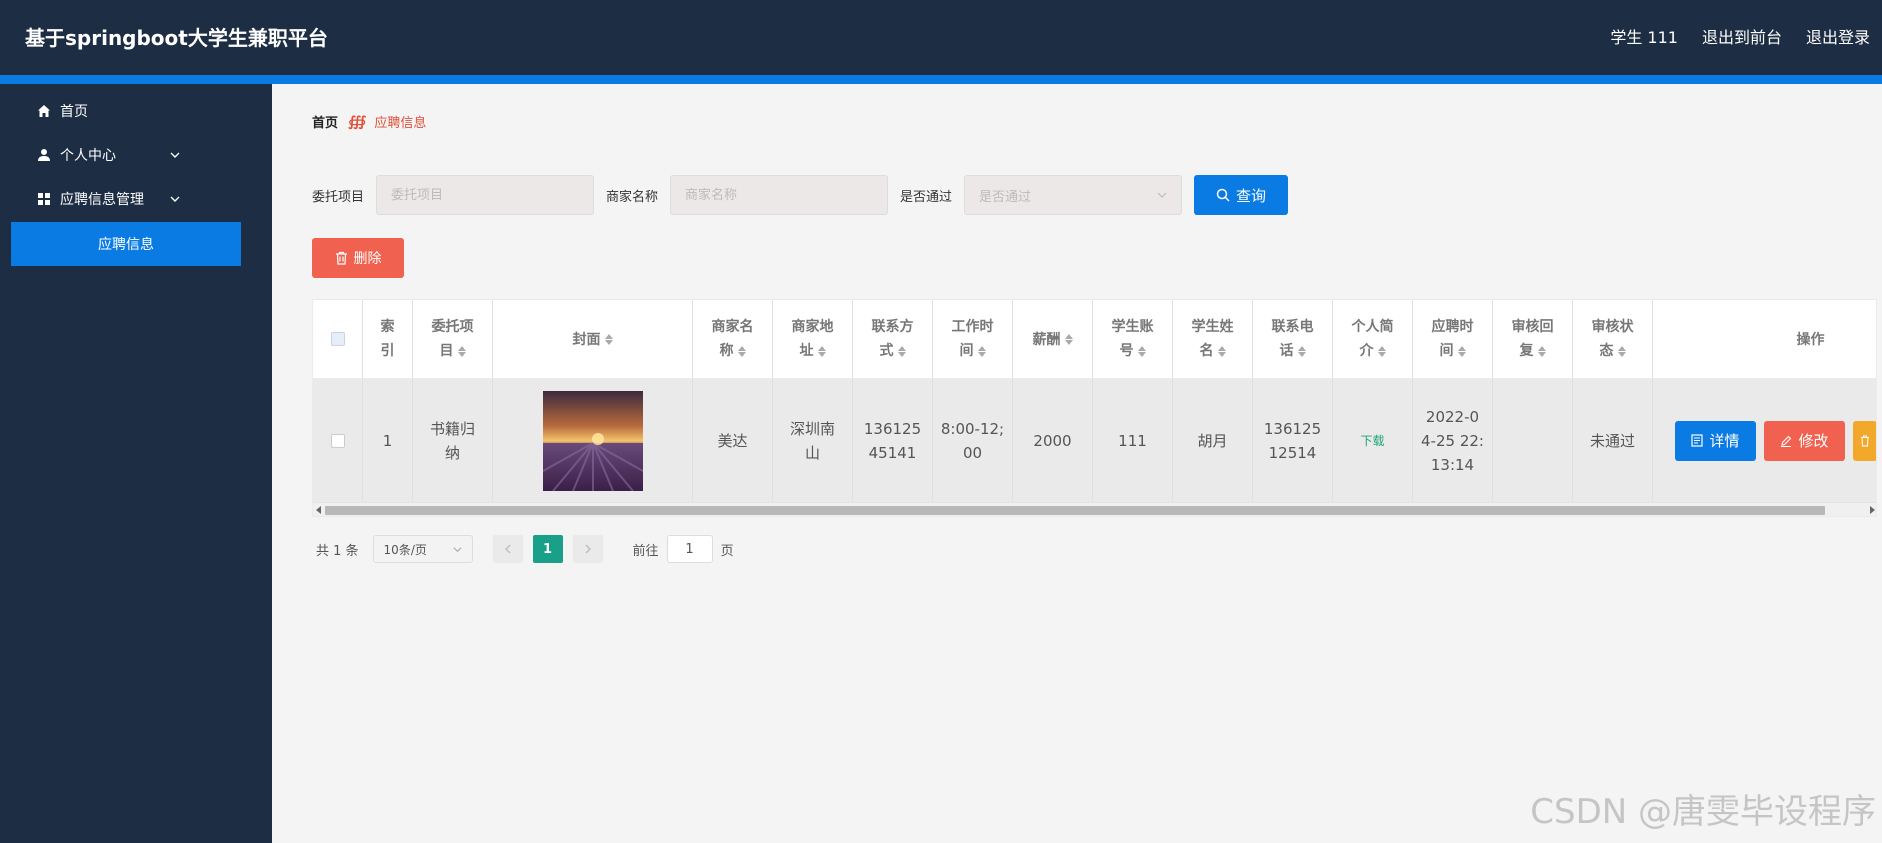 The image size is (1882, 843). I want to click on header-phone: 联系电话, so click(1293, 339).